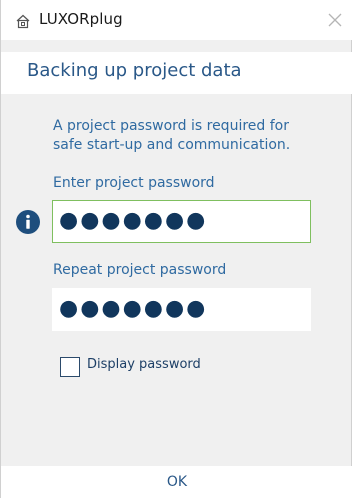  Describe the element at coordinates (335, 20) in the screenshot. I see `close-icon` at that location.